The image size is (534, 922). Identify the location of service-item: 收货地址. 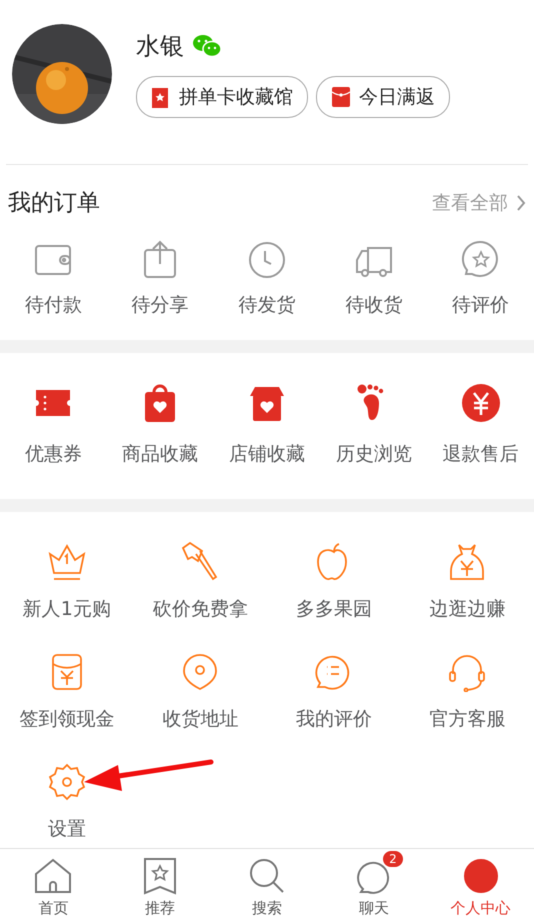
(200, 692).